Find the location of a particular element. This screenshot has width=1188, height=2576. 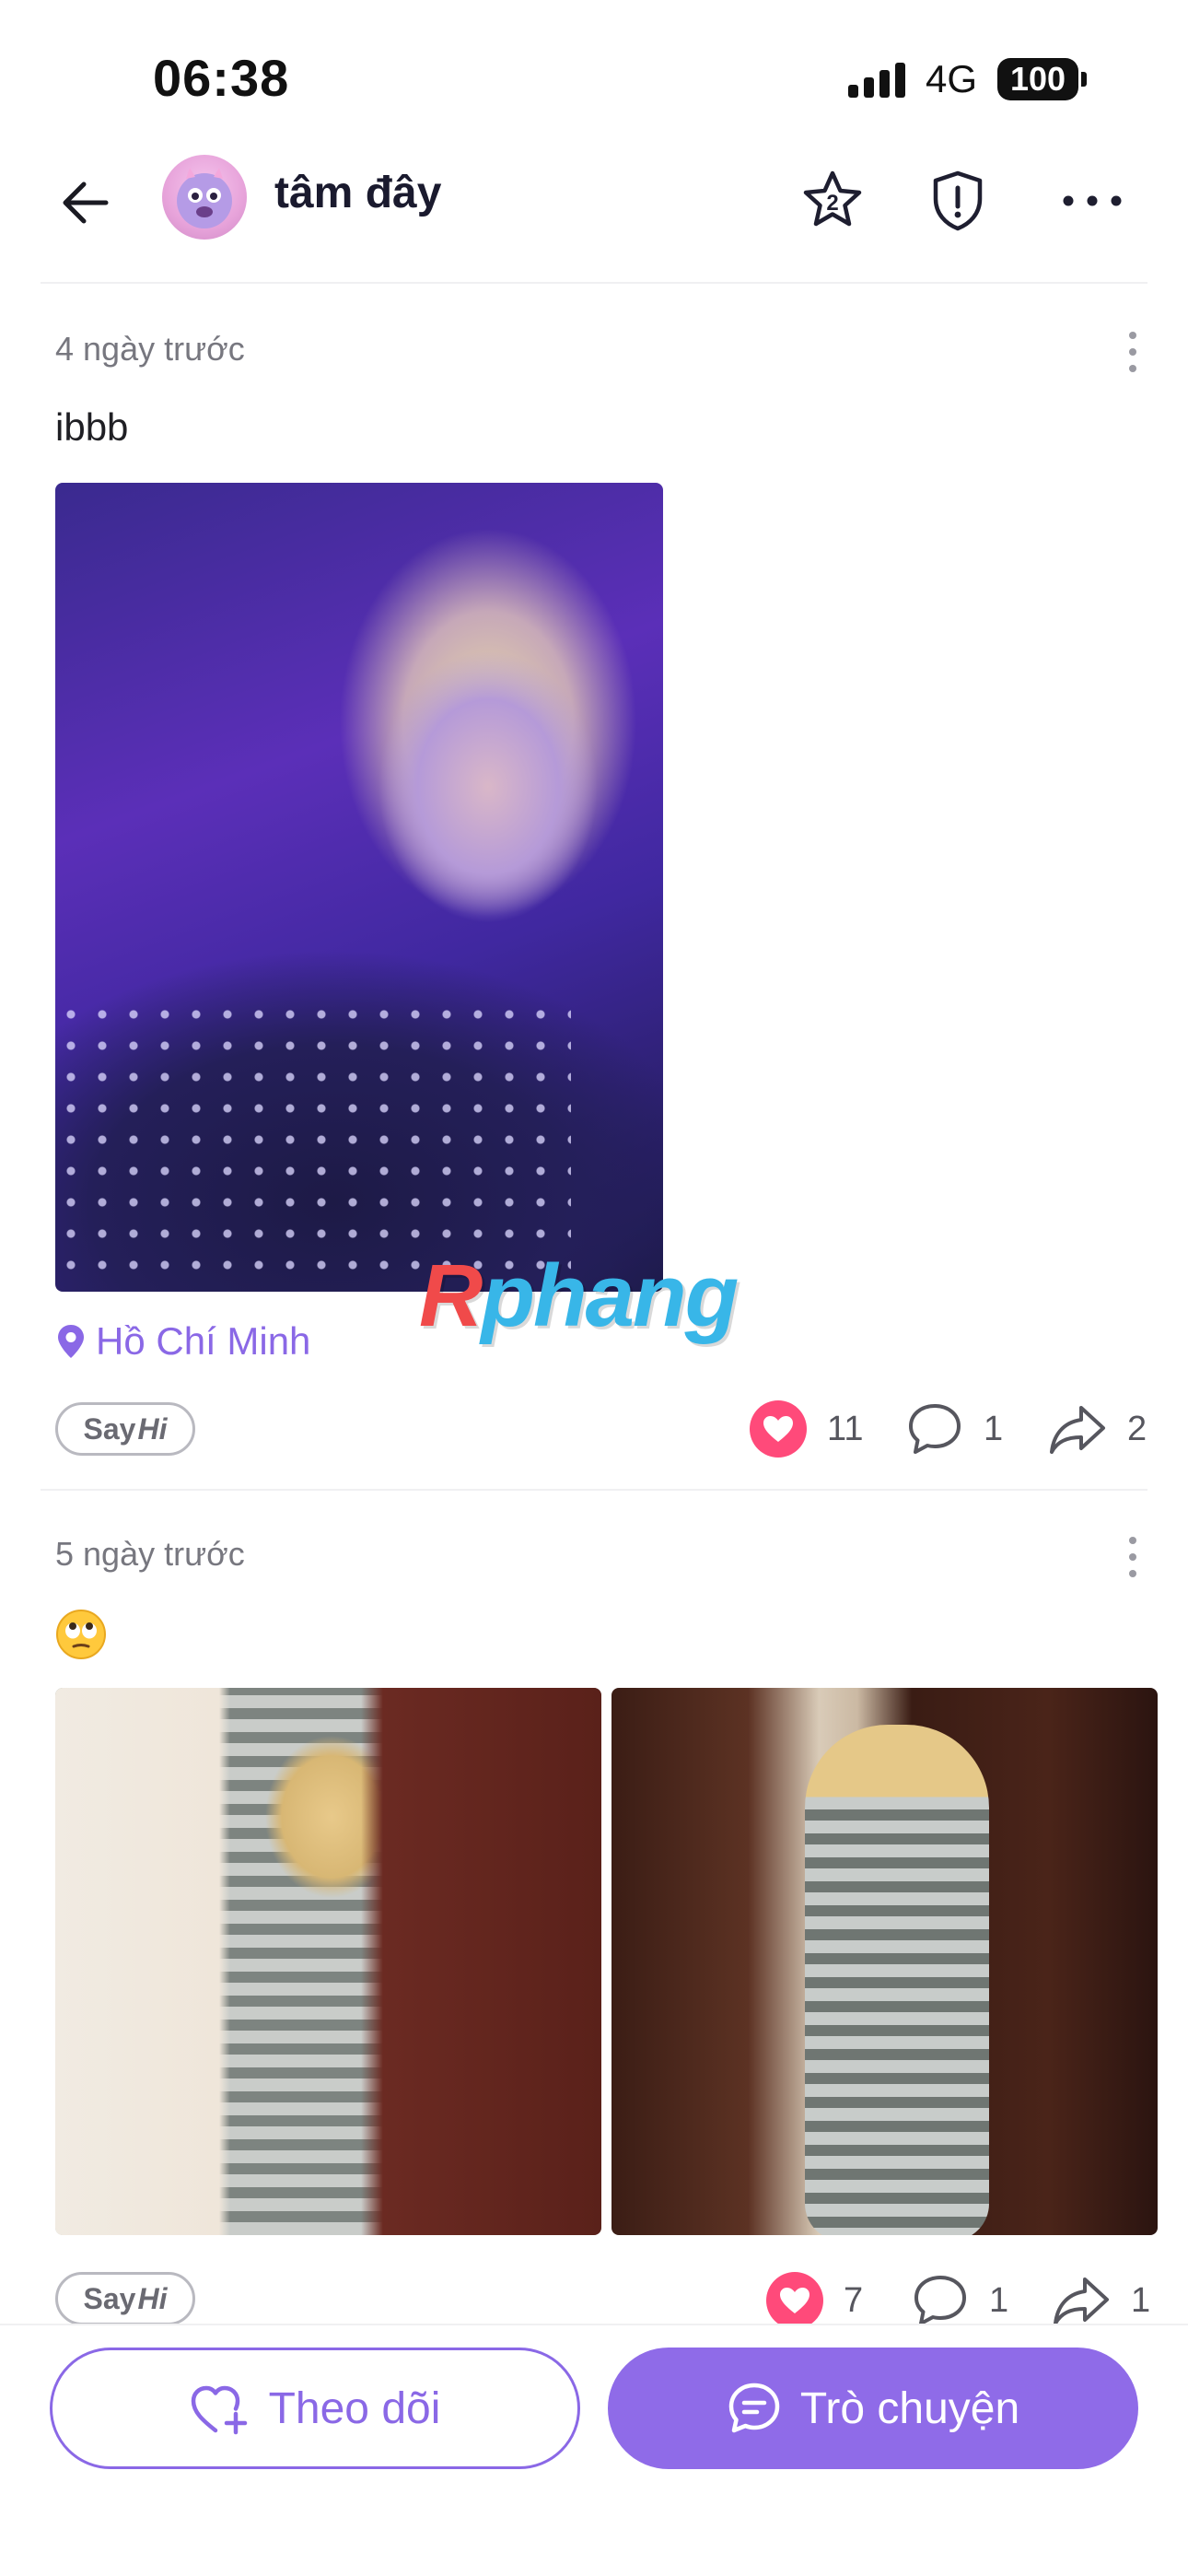

share-count: 1 is located at coordinates (1141, 2300).